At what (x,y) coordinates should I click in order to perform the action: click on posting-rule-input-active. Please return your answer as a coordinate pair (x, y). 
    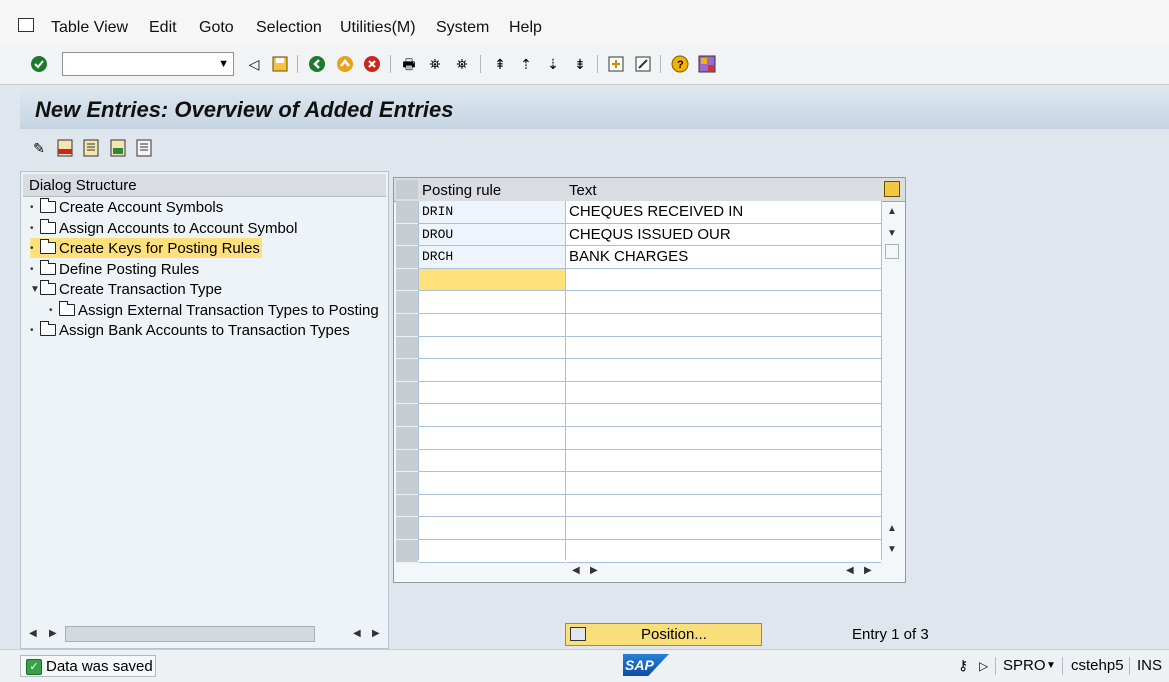
    Looking at the image, I should click on (492, 280).